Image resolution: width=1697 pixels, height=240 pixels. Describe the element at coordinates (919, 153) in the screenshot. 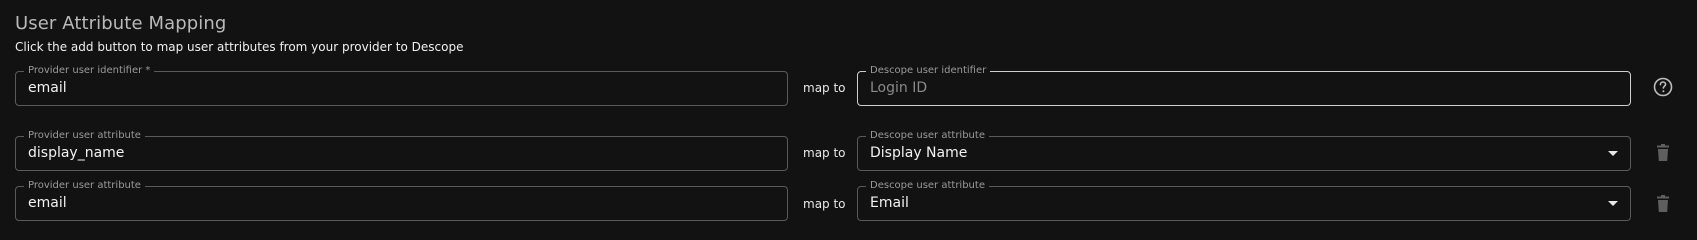

I see `descope-user-attribute-value: Display Name` at that location.